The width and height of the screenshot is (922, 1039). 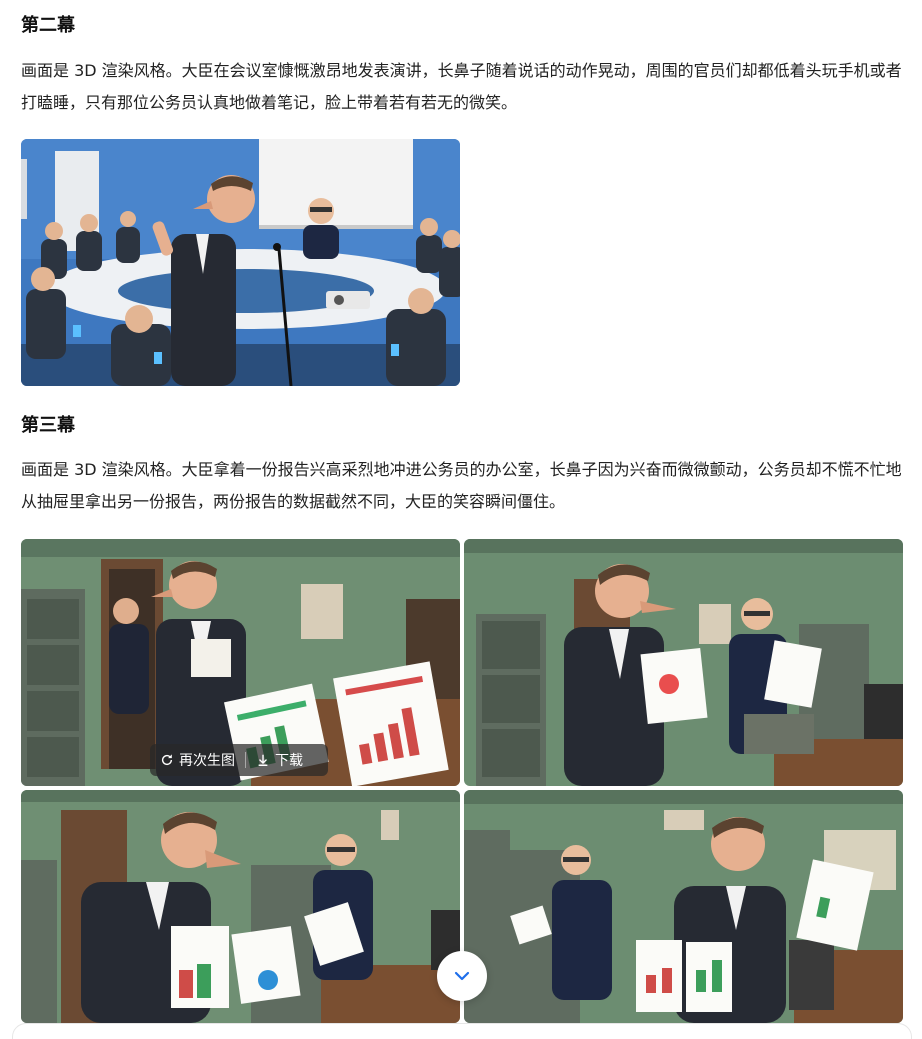 I want to click on download-icon, so click(x=263, y=760).